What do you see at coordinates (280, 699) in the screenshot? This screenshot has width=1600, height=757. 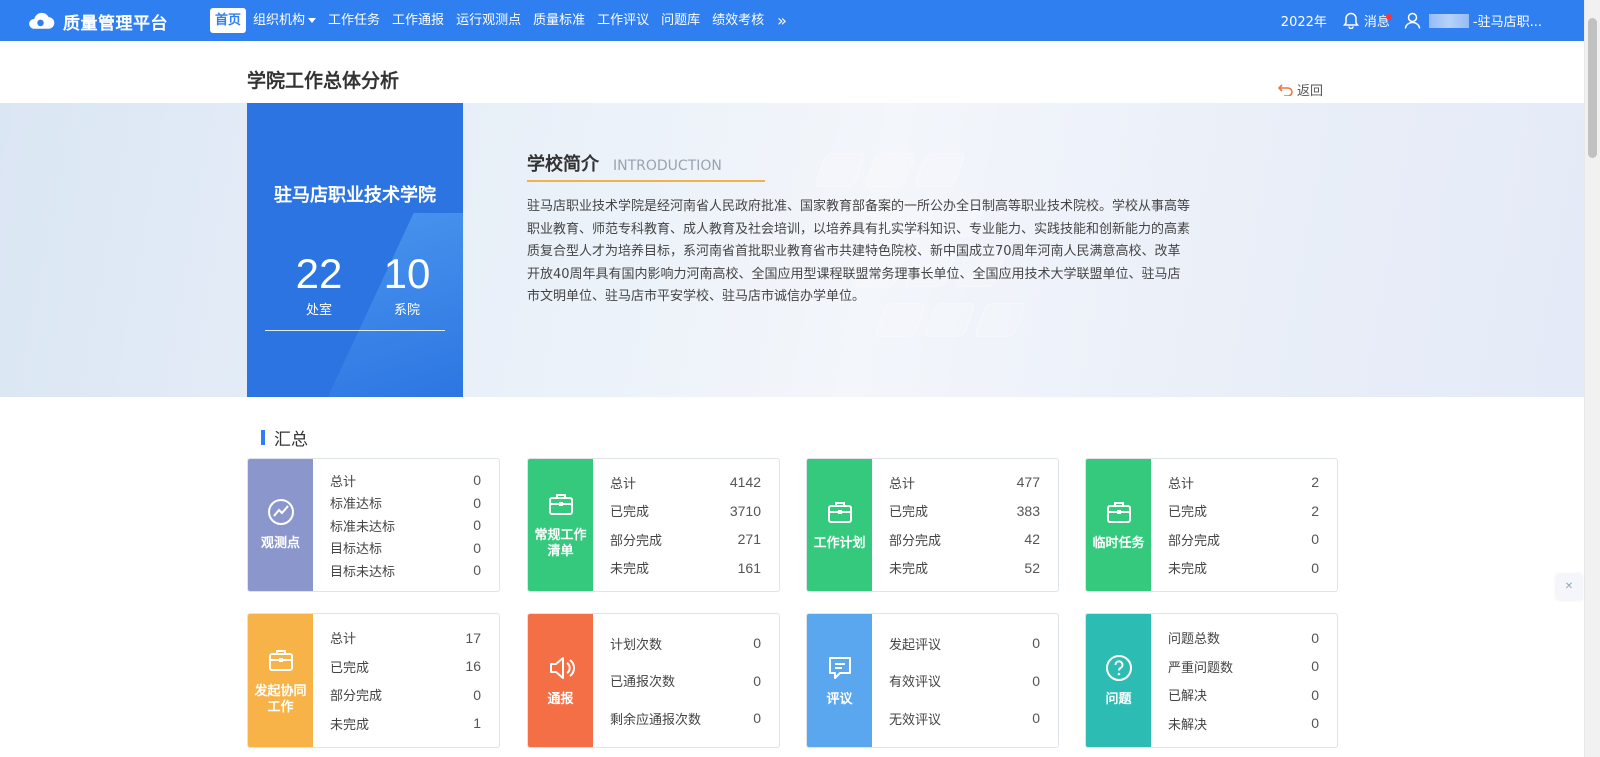 I see `summary-card-label: 发起协同工作` at bounding box center [280, 699].